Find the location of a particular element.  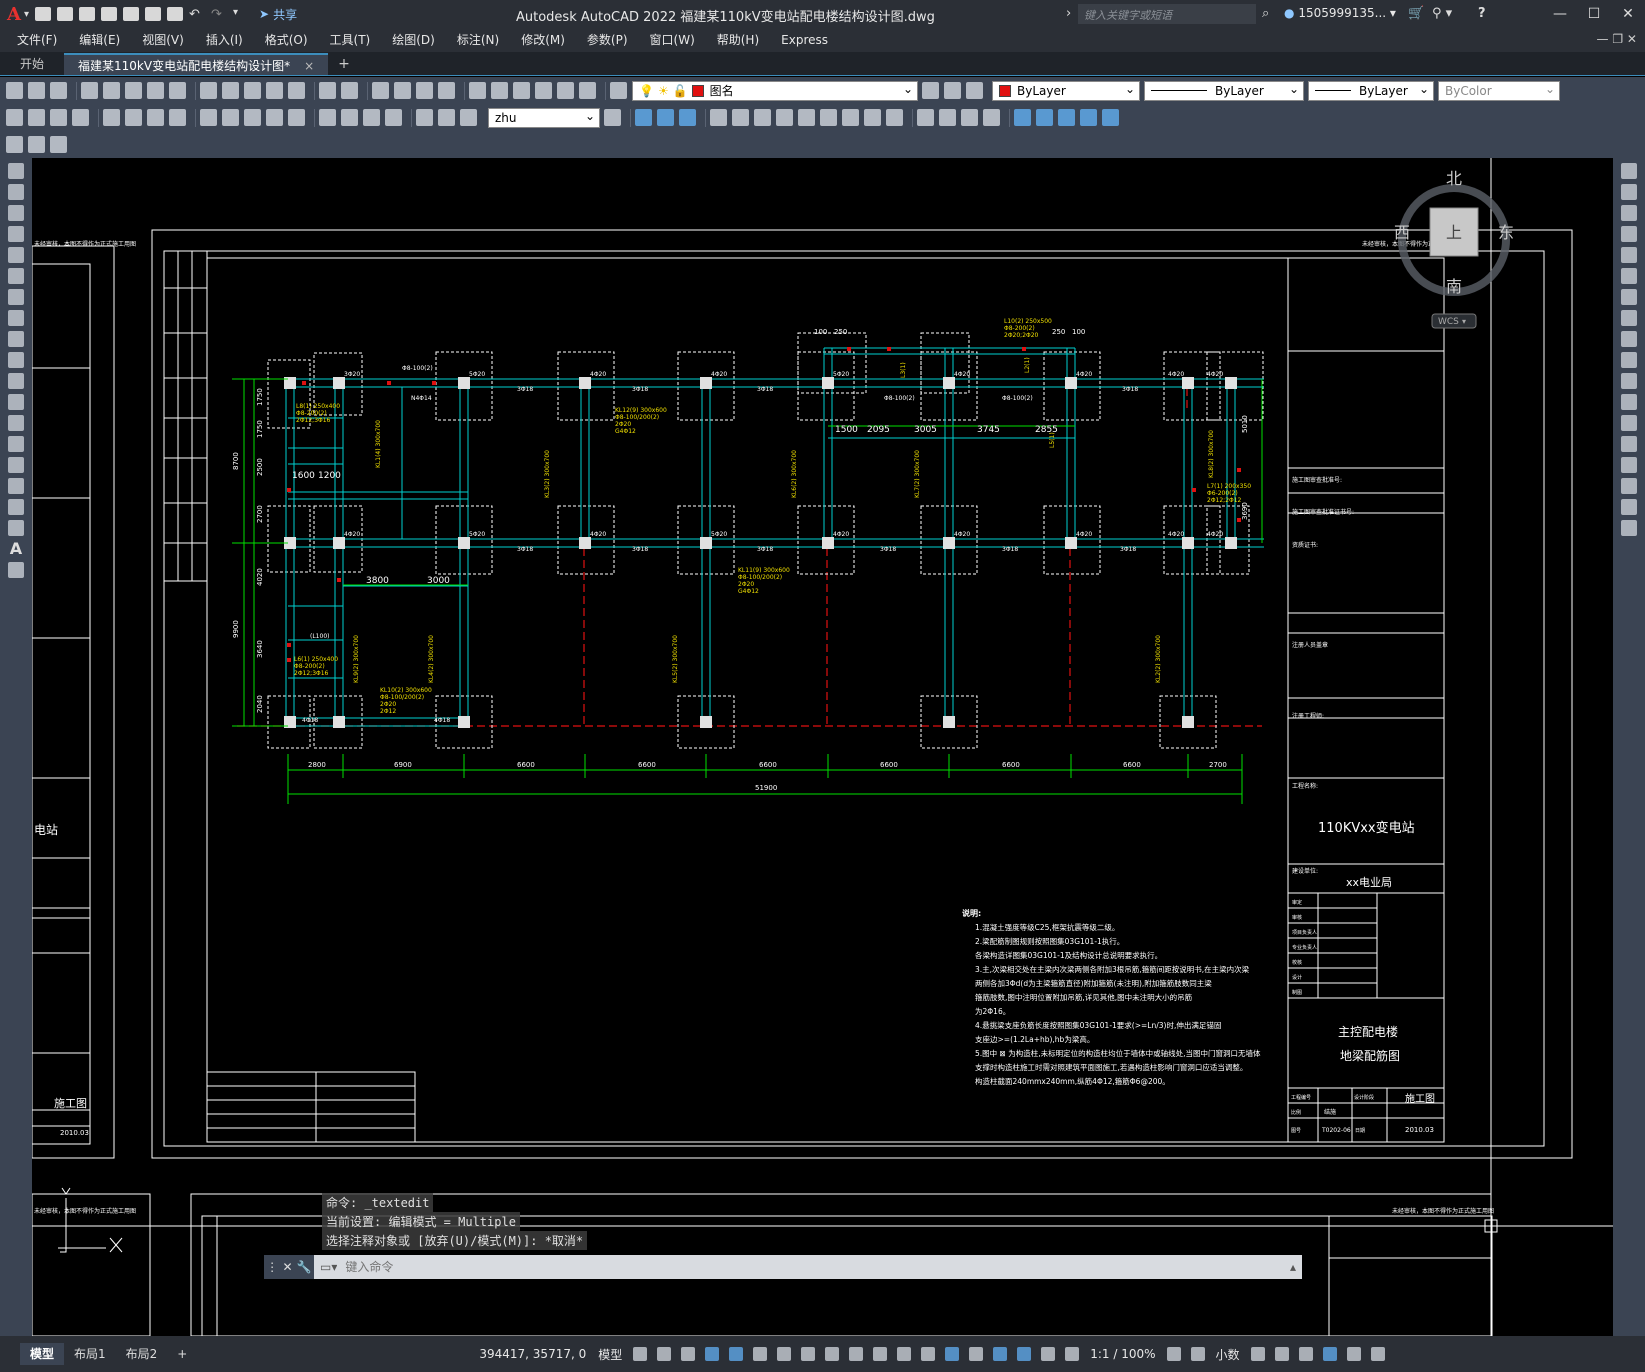

solid-icon is located at coordinates (969, 117).